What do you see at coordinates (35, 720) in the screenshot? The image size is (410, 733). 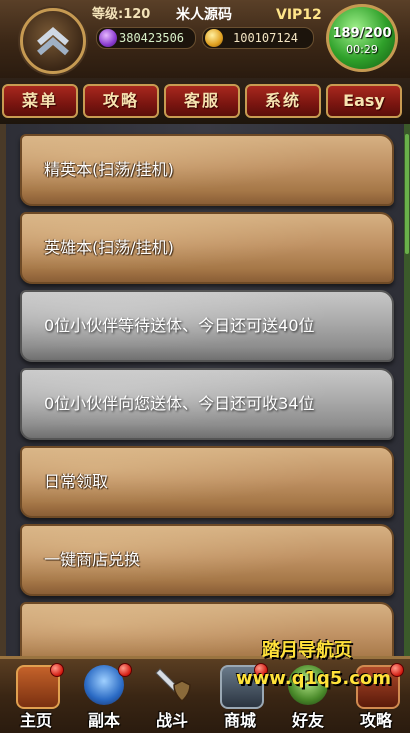 I see `nav-label: 主页` at bounding box center [35, 720].